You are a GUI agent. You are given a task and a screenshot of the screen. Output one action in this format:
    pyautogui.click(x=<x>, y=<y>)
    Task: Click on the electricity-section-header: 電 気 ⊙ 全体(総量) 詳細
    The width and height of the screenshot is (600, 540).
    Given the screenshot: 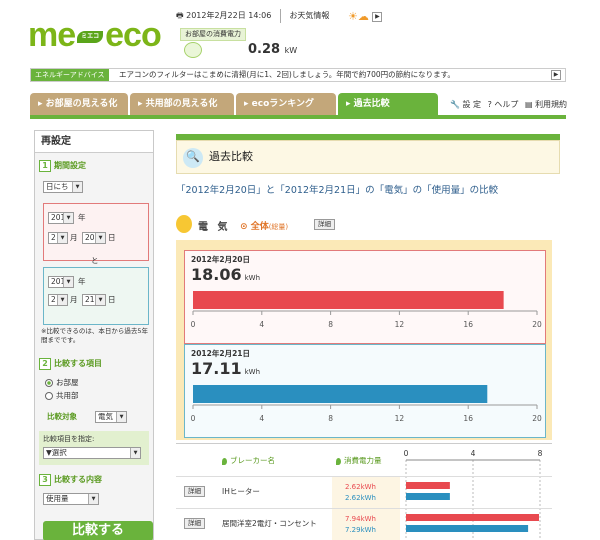 What is the action you would take?
    pyautogui.click(x=371, y=225)
    